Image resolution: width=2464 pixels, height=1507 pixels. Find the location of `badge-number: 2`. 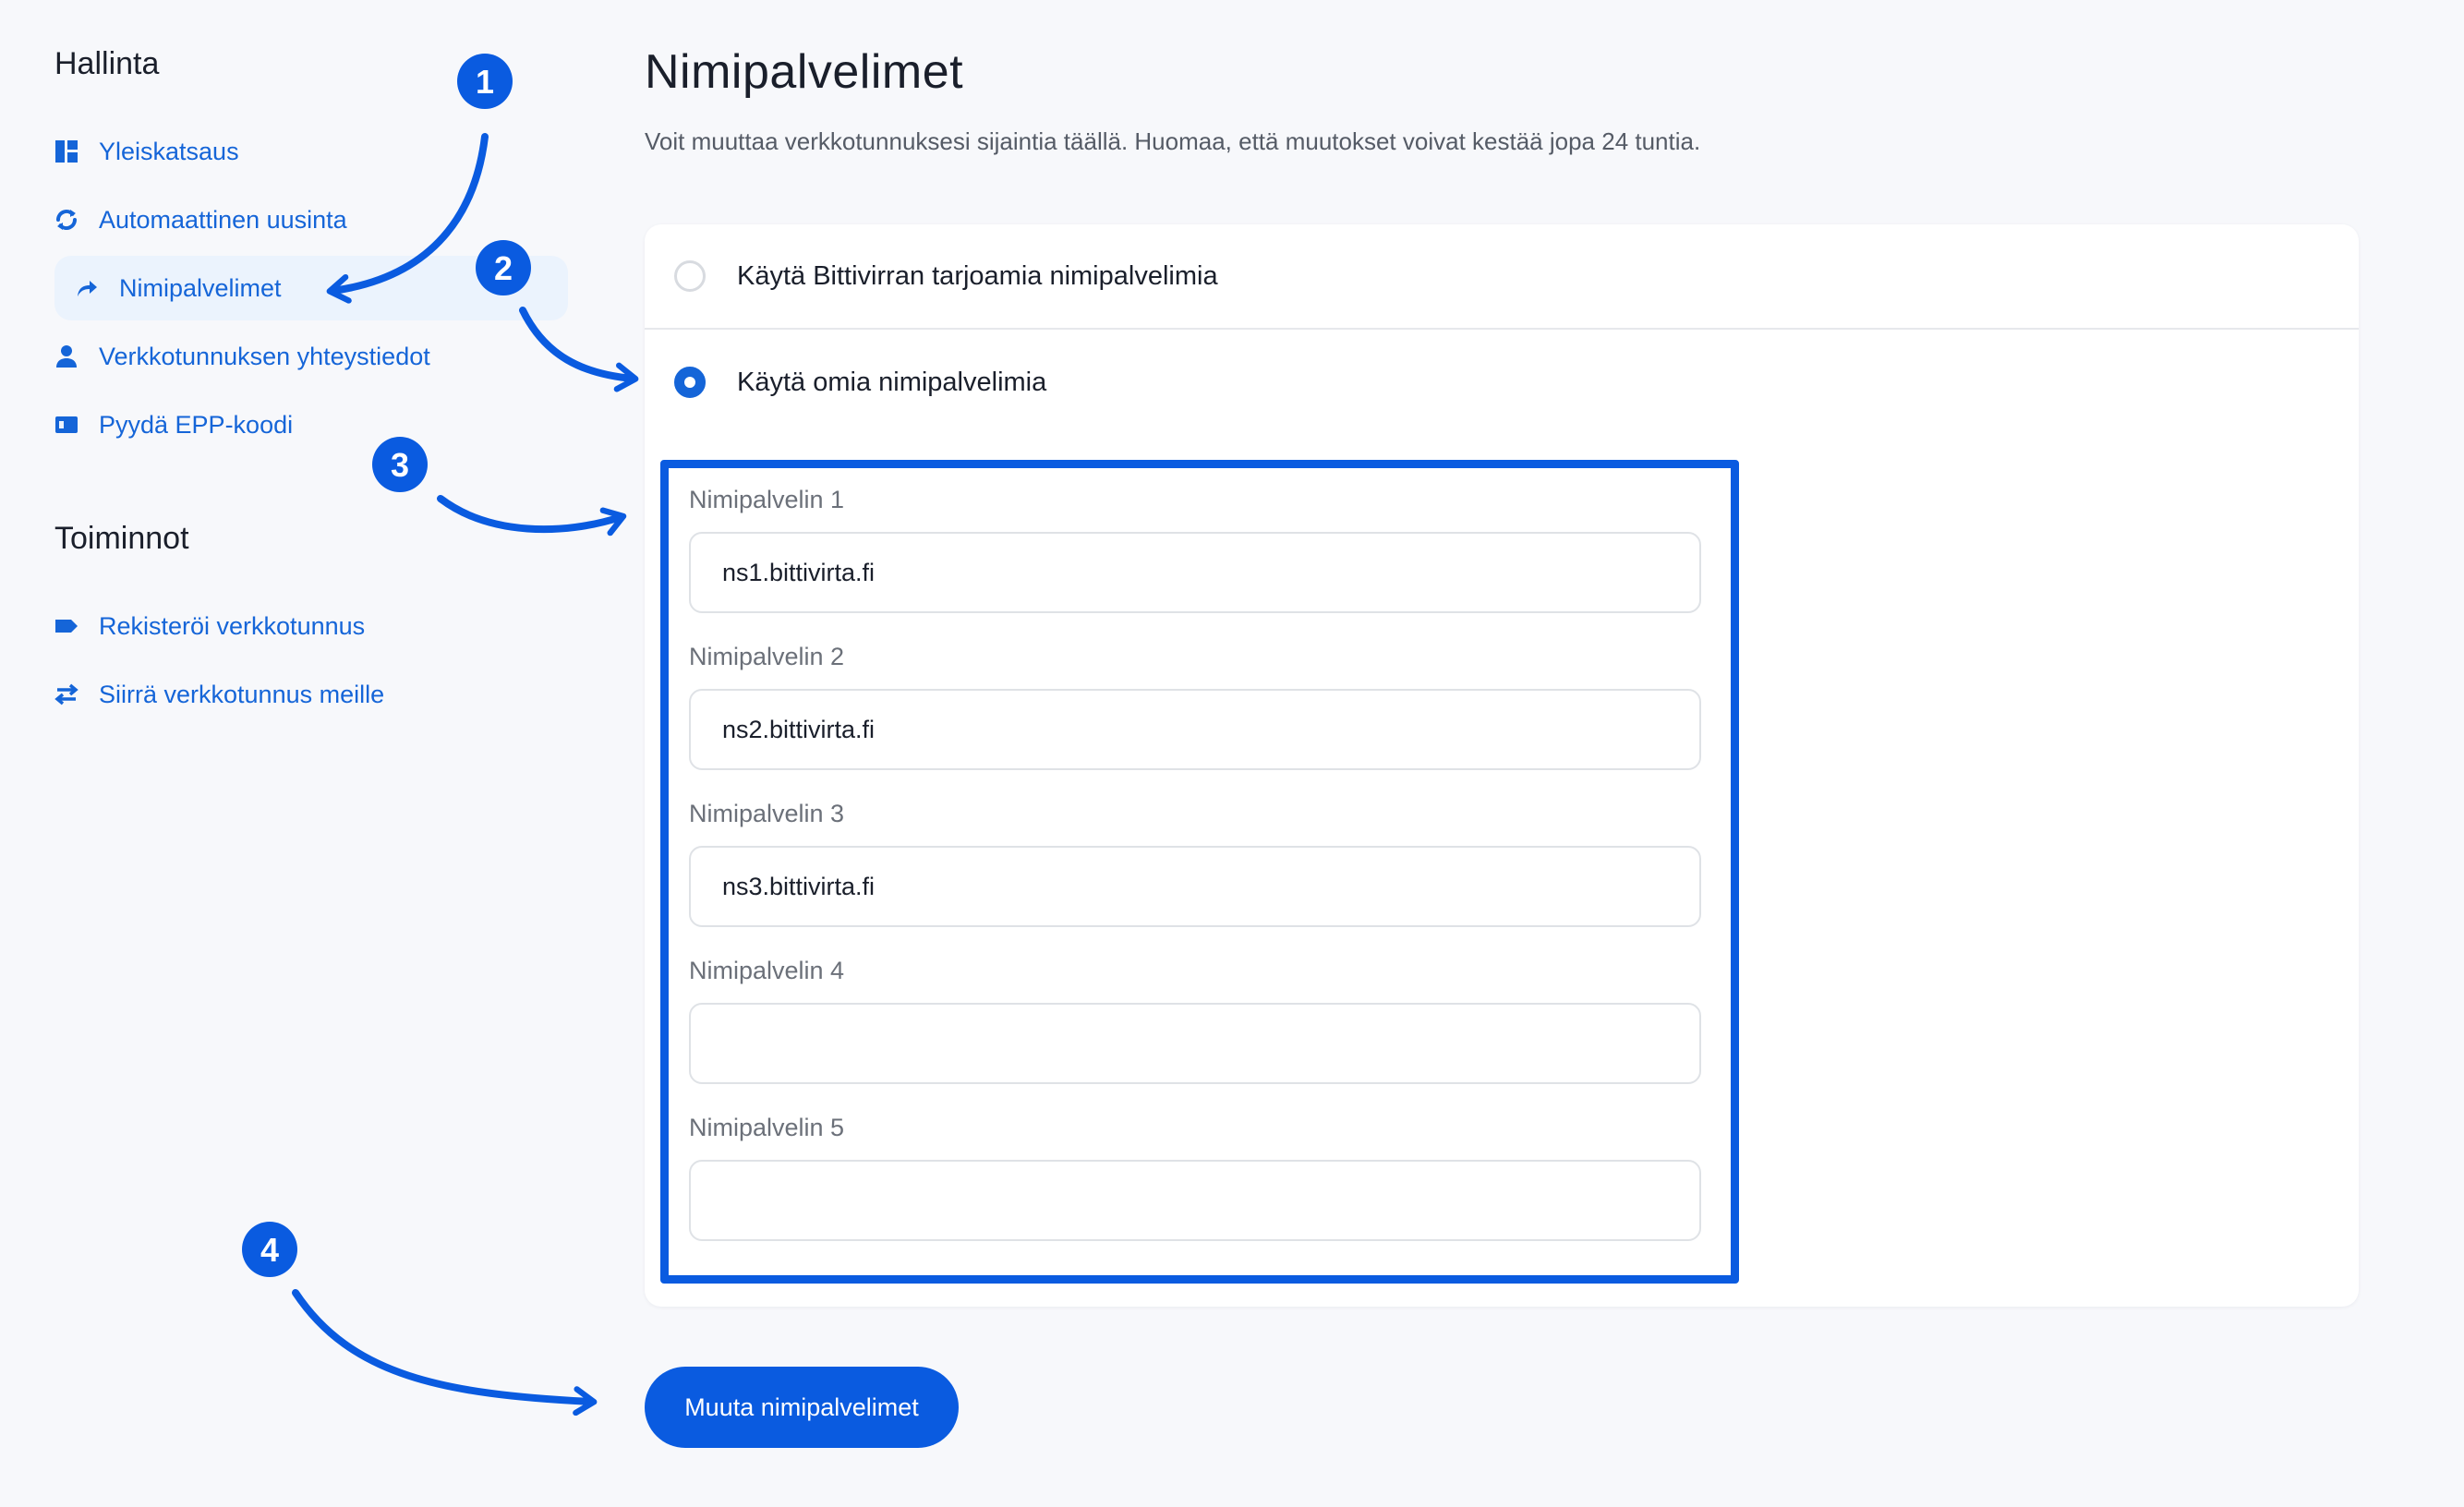

badge-number: 2 is located at coordinates (504, 268).